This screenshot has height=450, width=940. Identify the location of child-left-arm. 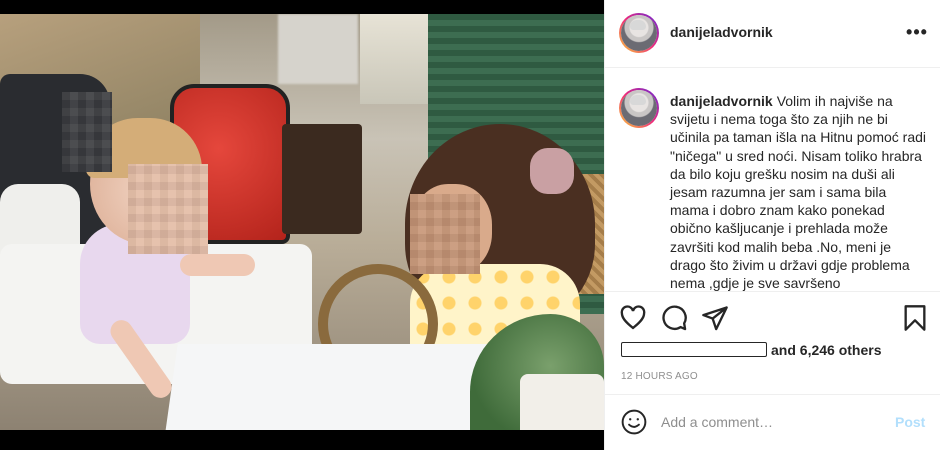
(217, 265).